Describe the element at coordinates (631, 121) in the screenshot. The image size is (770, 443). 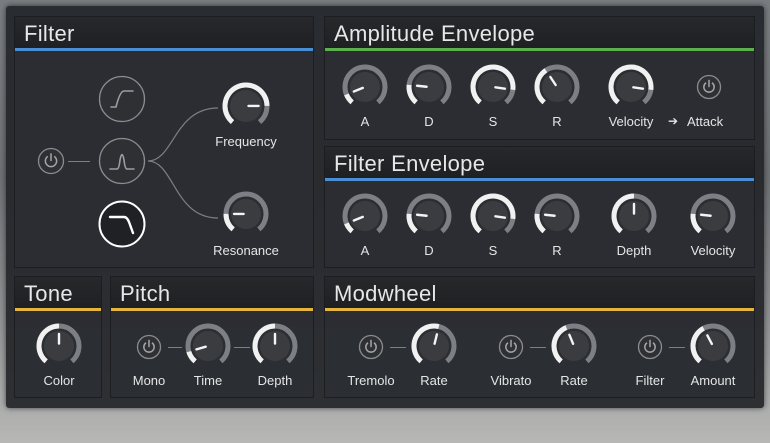
I see `amp-velocity-label: Velocity` at that location.